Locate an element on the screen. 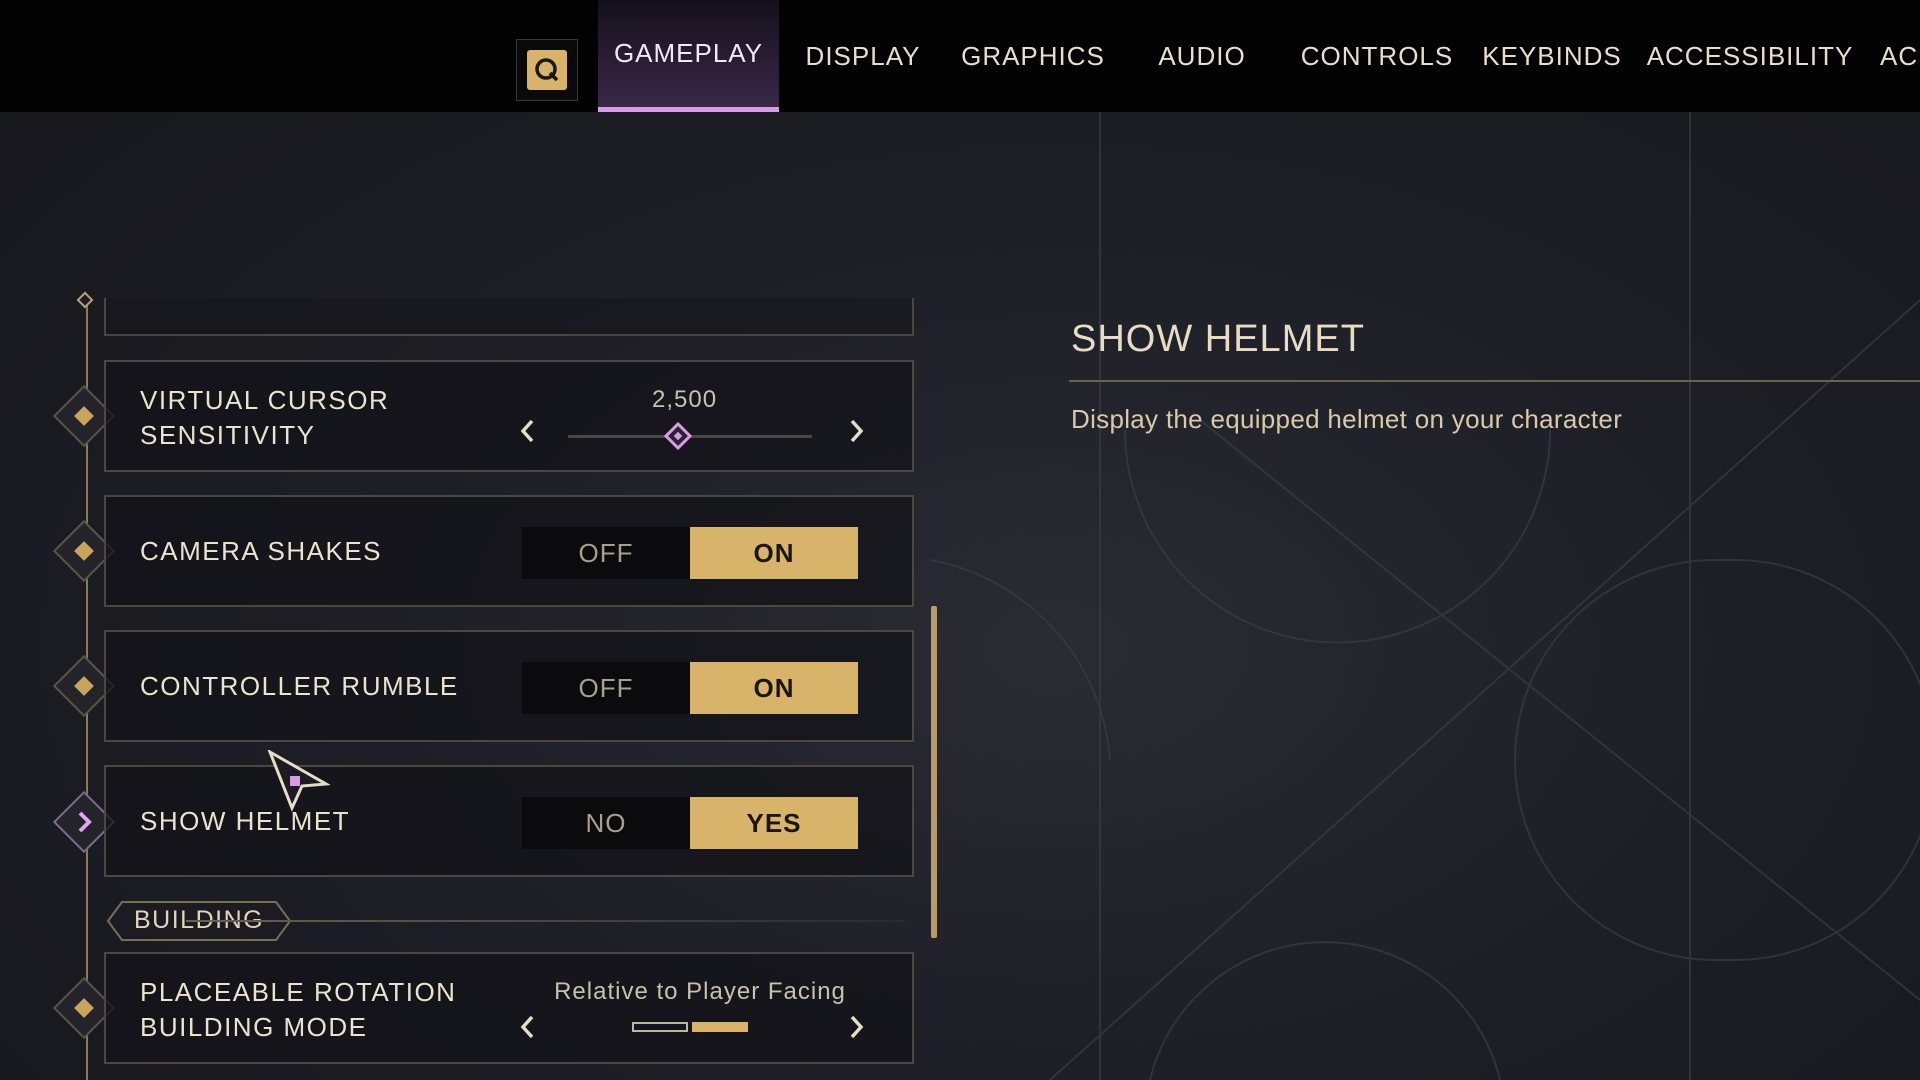 The image size is (1920, 1080). setting-label-line2: SENSITIVITY is located at coordinates (228, 435).